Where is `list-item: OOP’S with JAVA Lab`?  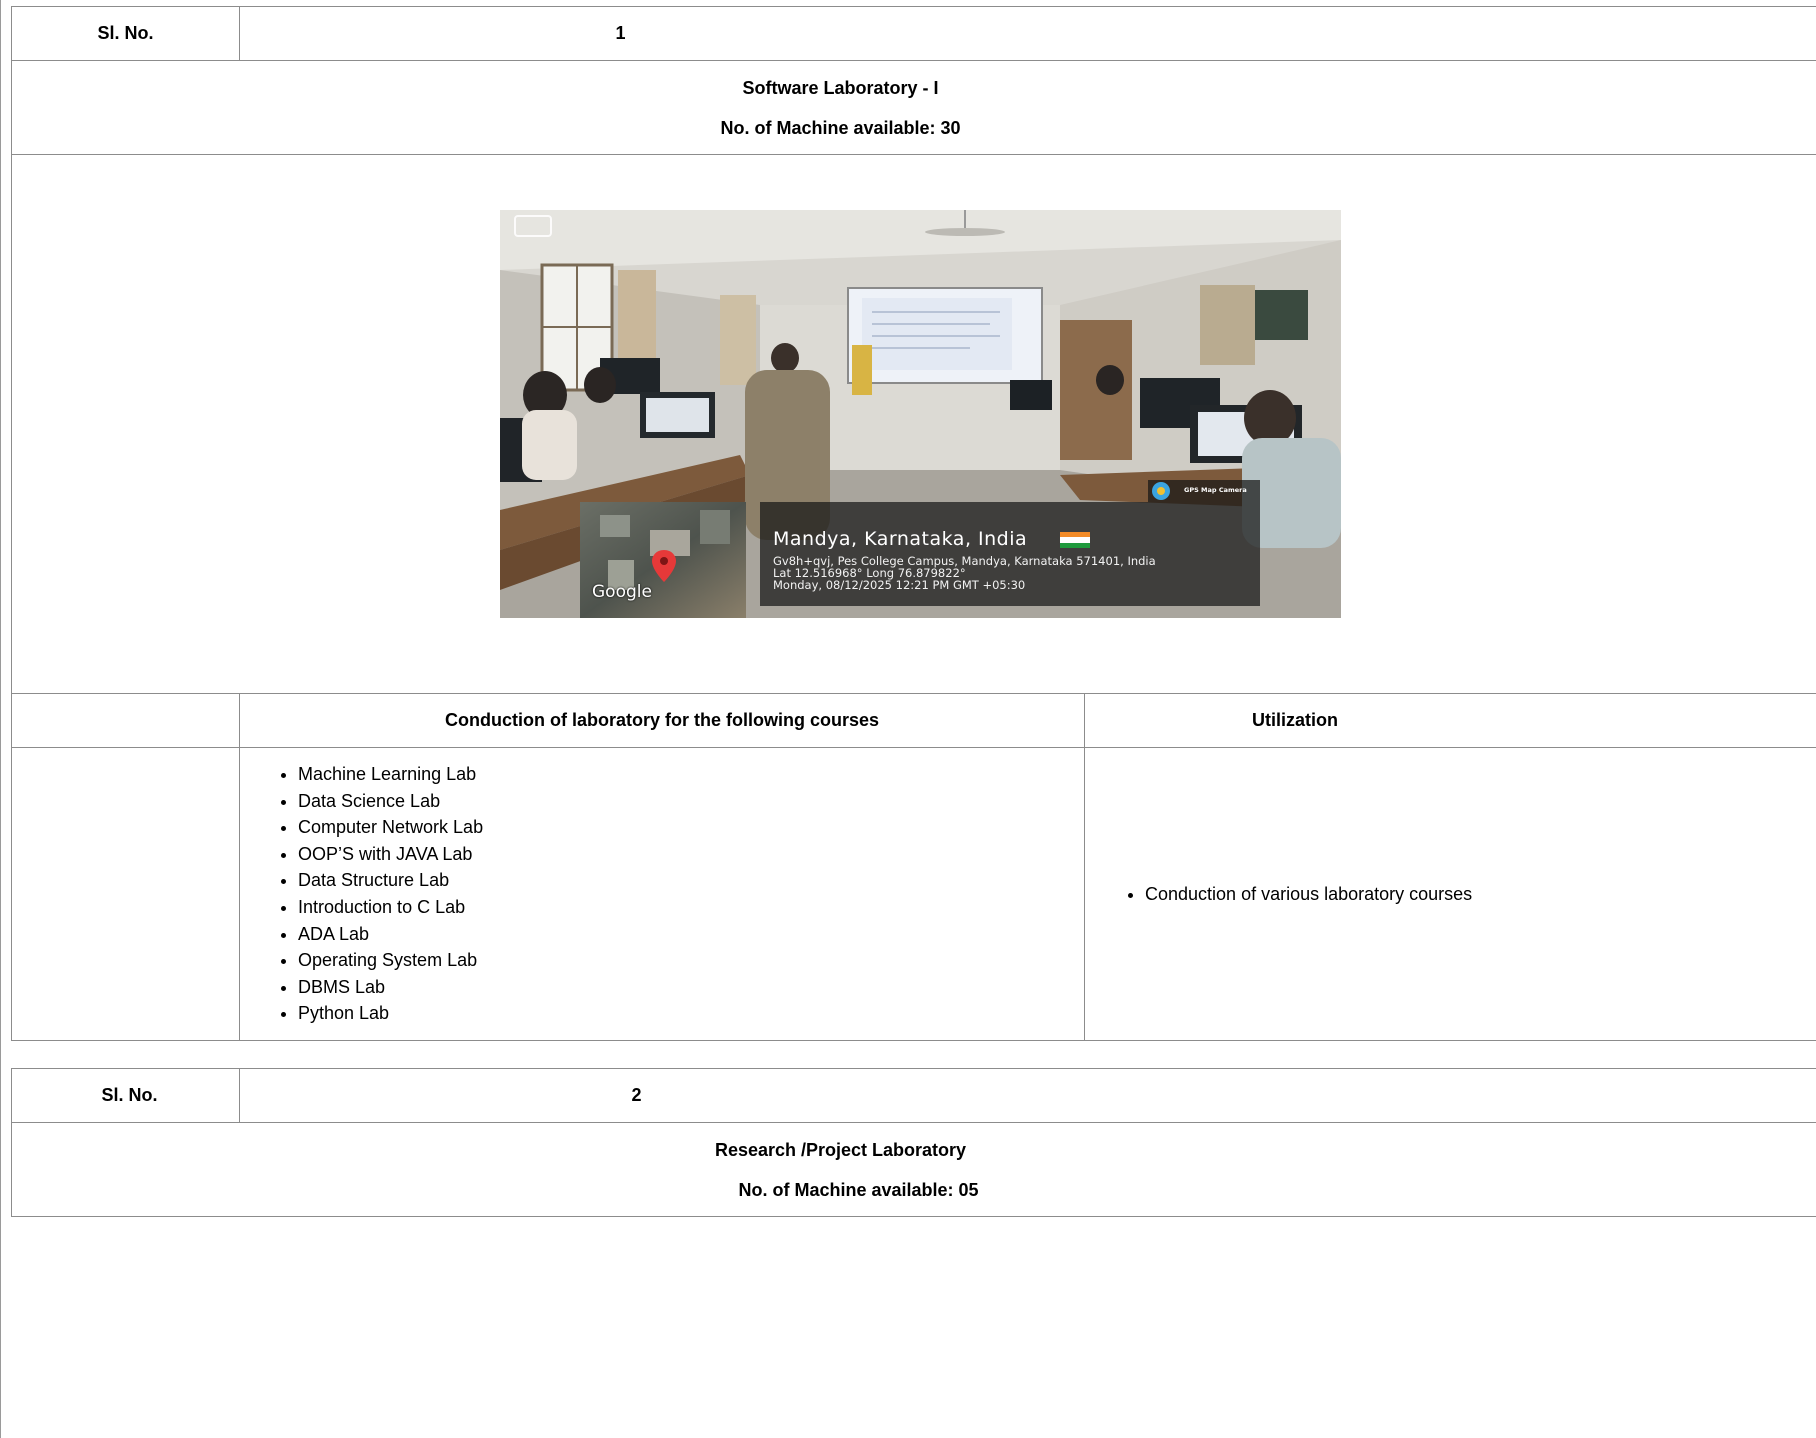
list-item: OOP’S with JAVA Lab is located at coordinates (691, 854).